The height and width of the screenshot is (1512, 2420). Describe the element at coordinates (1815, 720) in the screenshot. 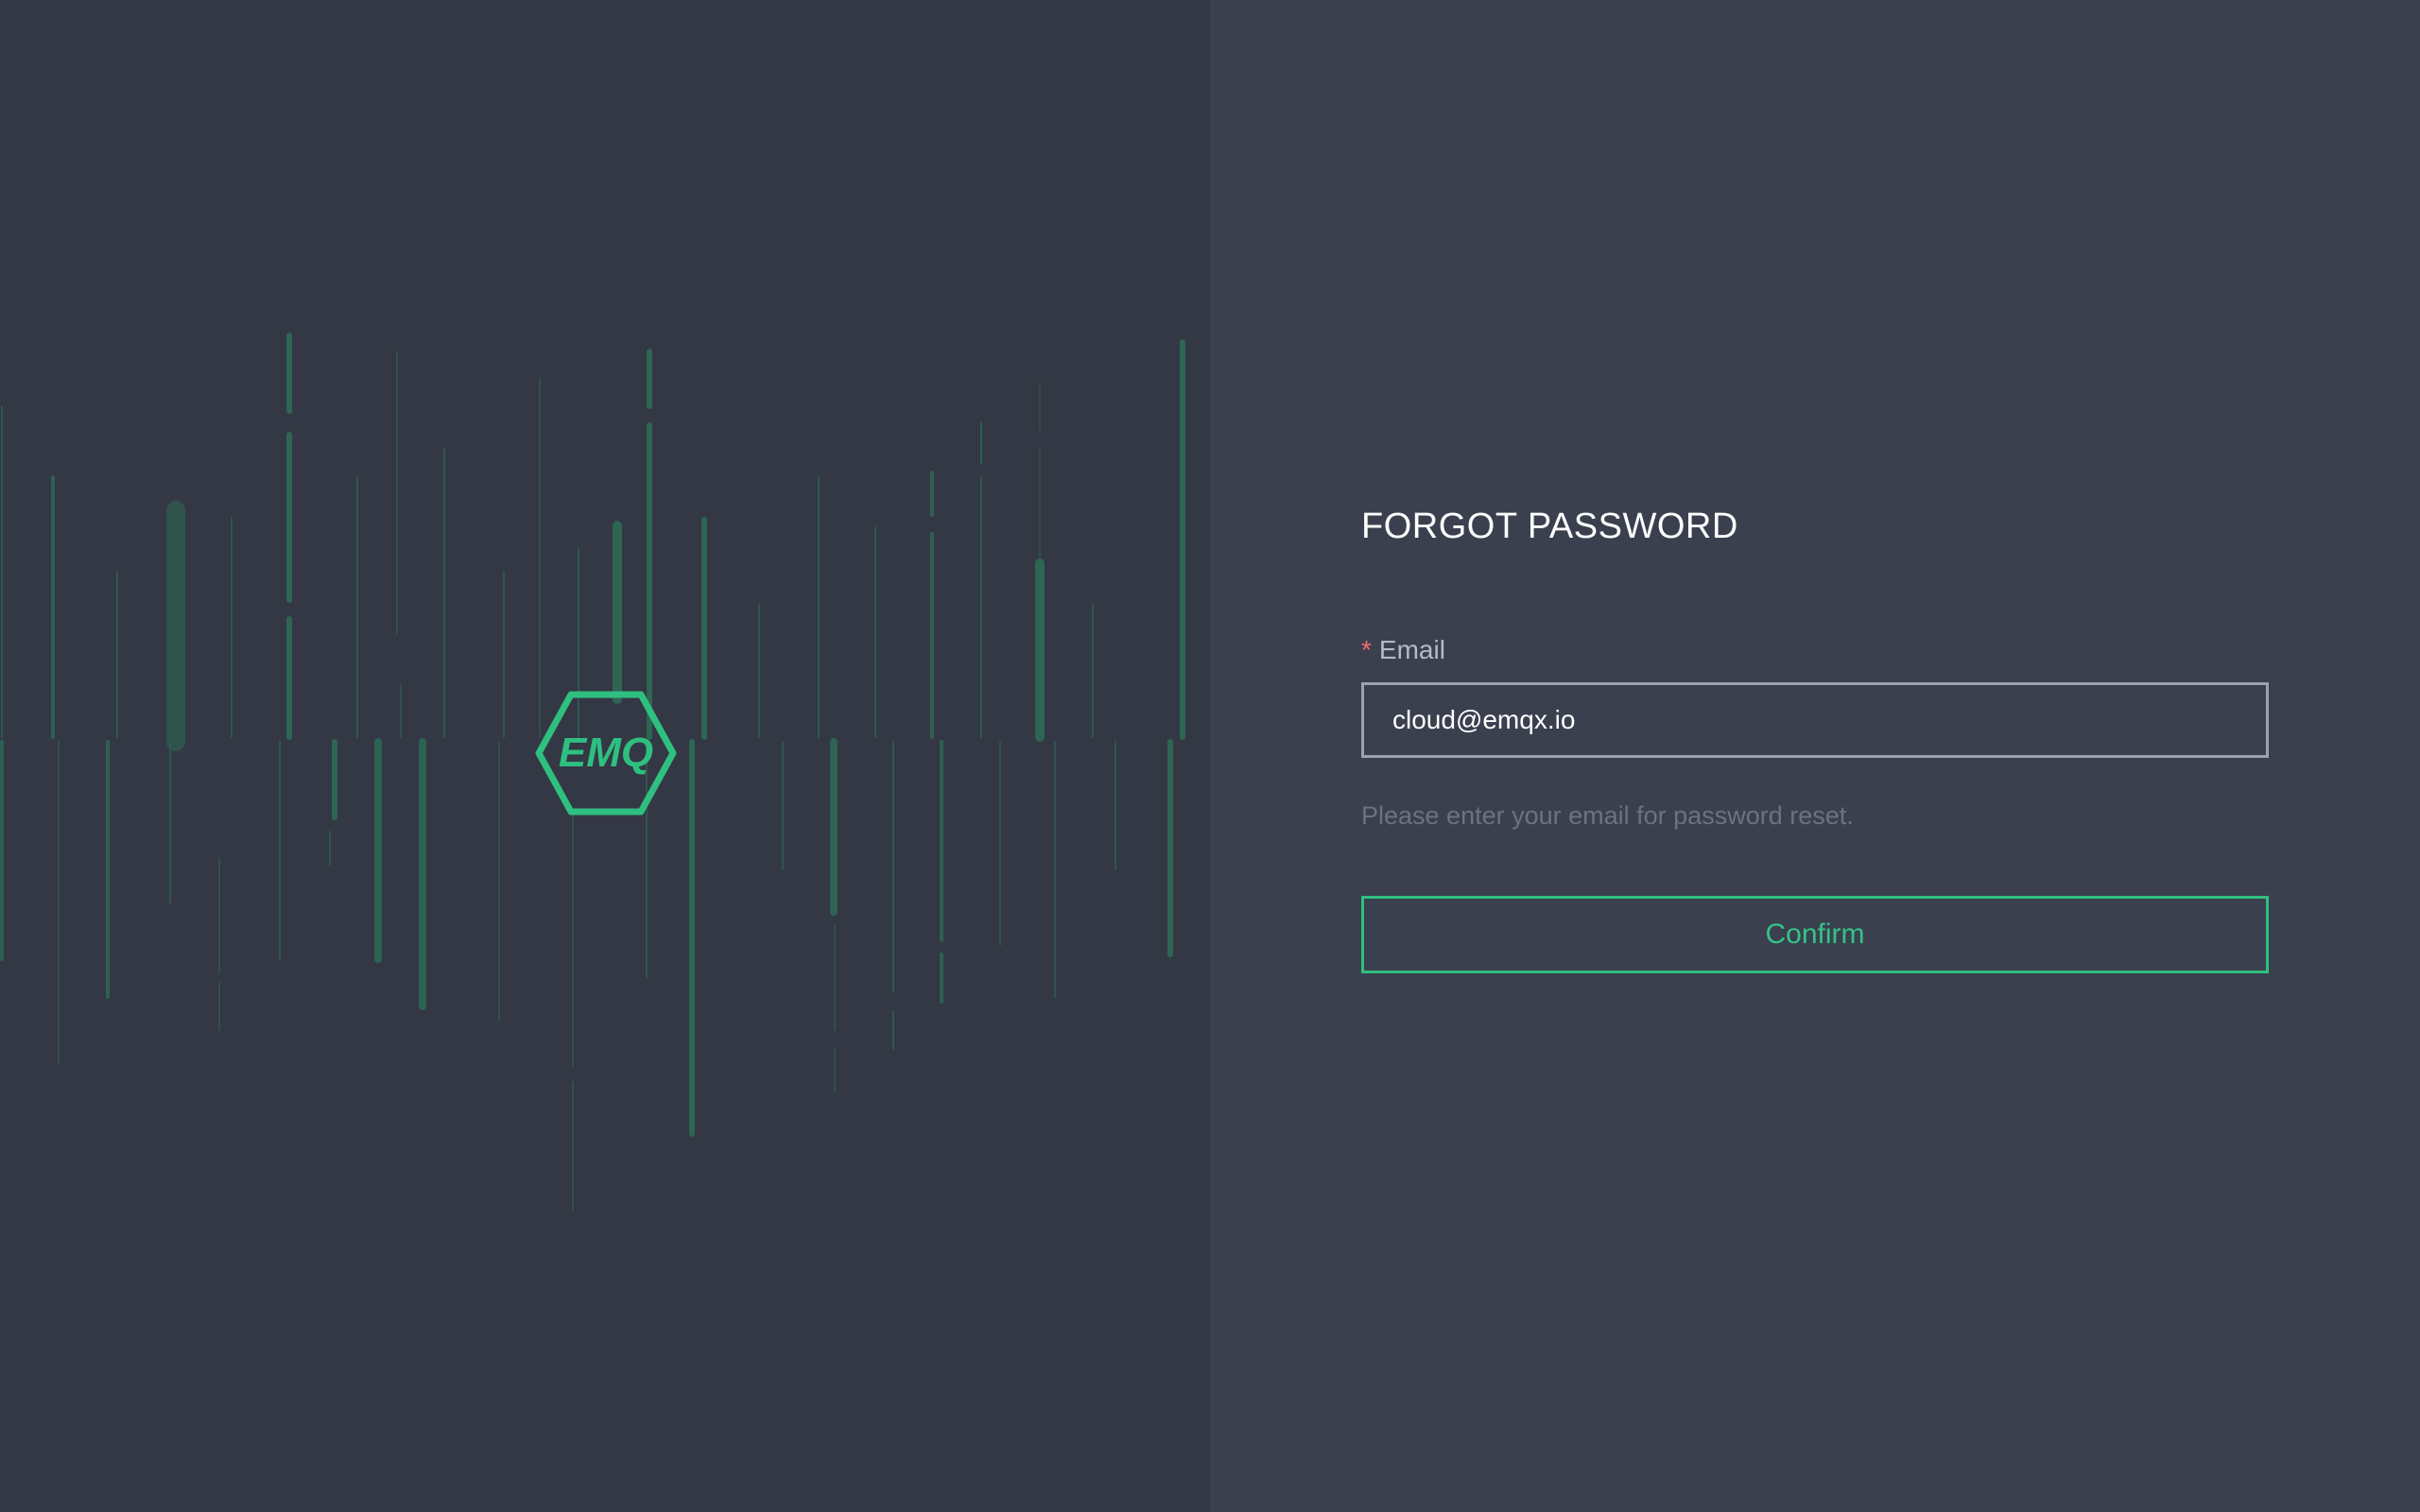

I see `email-field` at that location.